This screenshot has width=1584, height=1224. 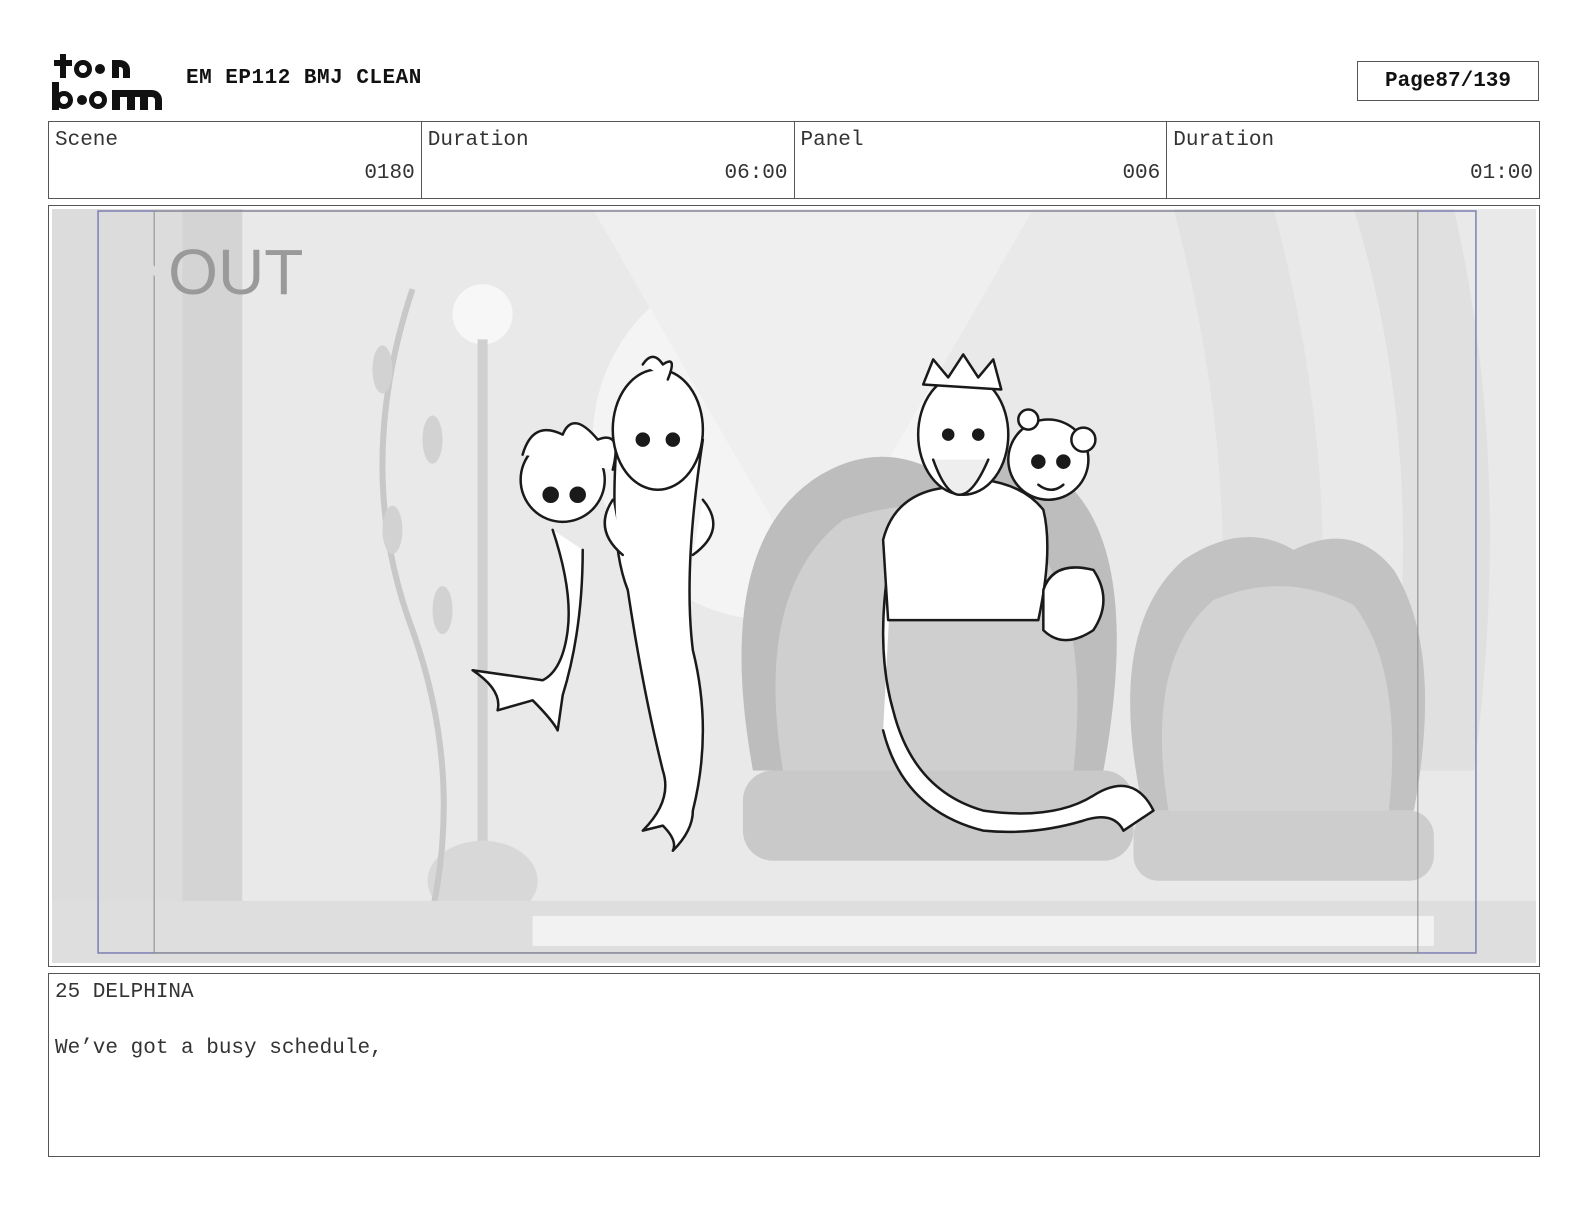 I want to click on dialogue-line: We’ve got a busy schedule,, so click(x=219, y=1048).